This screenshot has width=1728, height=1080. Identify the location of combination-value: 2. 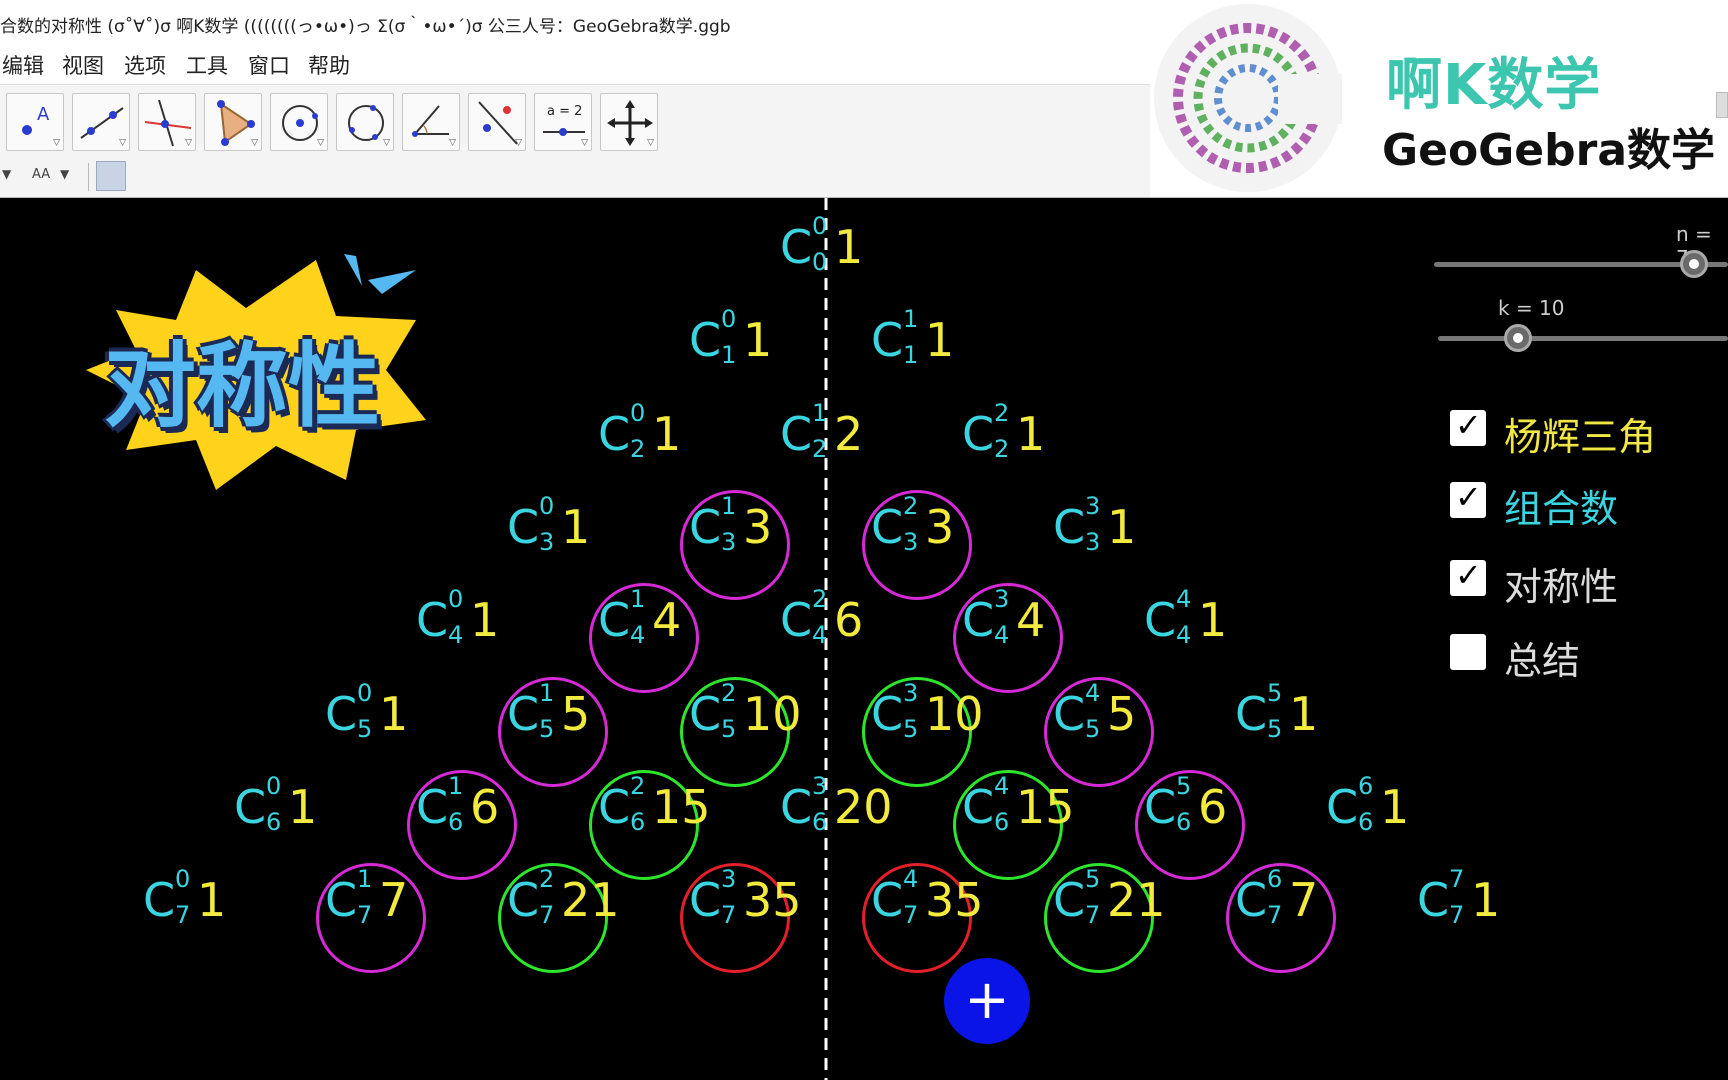
(849, 433).